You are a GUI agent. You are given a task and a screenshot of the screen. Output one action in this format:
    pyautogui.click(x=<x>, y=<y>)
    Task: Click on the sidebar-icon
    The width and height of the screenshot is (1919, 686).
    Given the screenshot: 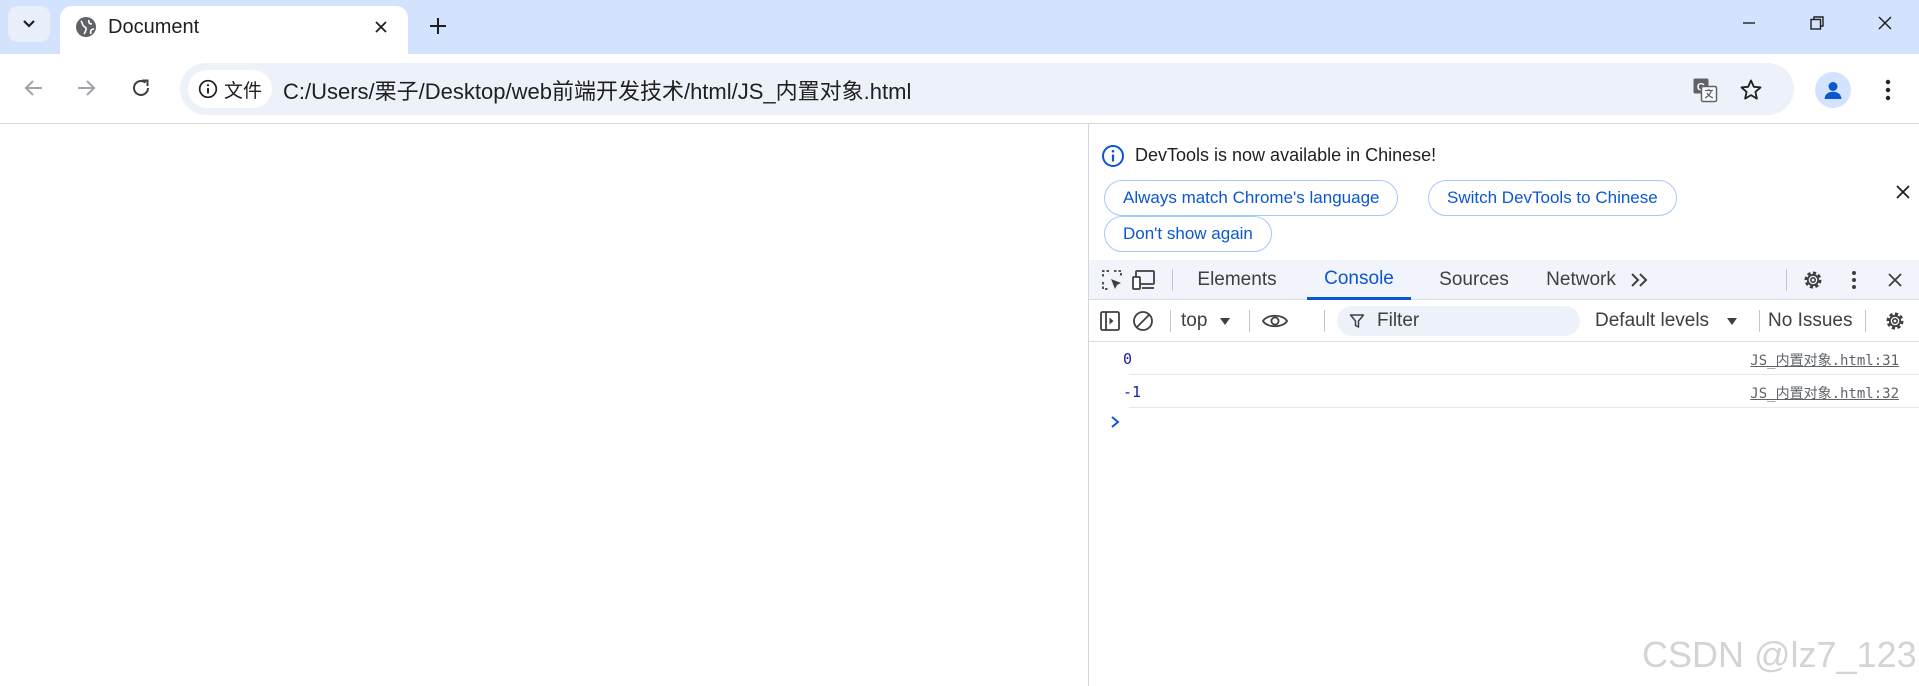 What is the action you would take?
    pyautogui.click(x=1110, y=321)
    